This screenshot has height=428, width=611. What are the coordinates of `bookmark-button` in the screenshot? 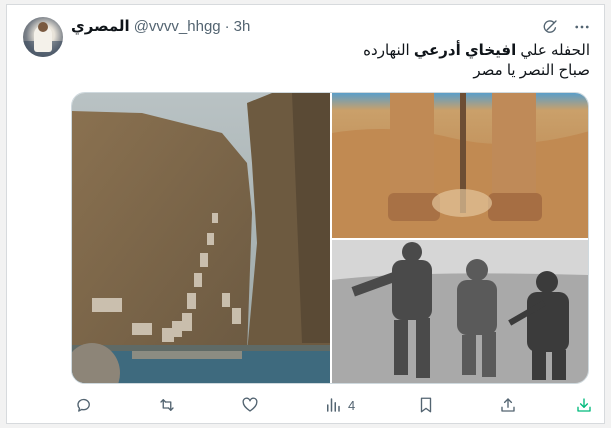 It's located at (429, 405).